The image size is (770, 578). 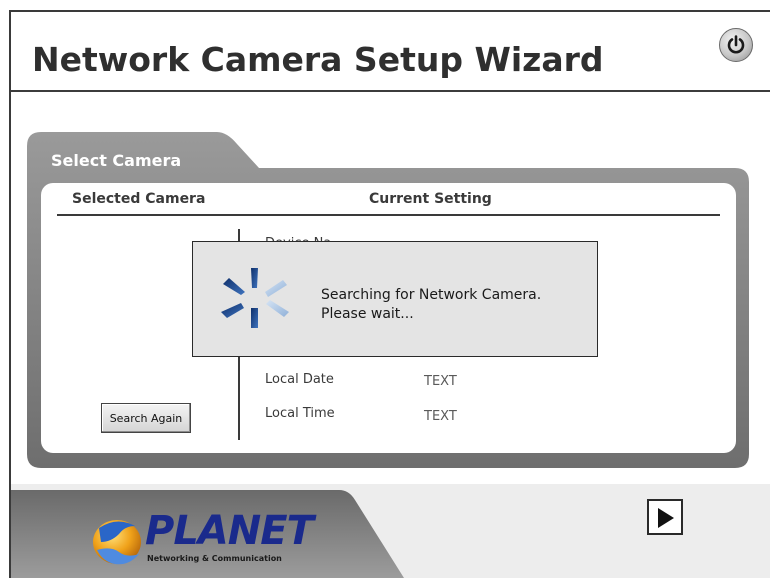 I want to click on globe-logo-icon, so click(x=117, y=542).